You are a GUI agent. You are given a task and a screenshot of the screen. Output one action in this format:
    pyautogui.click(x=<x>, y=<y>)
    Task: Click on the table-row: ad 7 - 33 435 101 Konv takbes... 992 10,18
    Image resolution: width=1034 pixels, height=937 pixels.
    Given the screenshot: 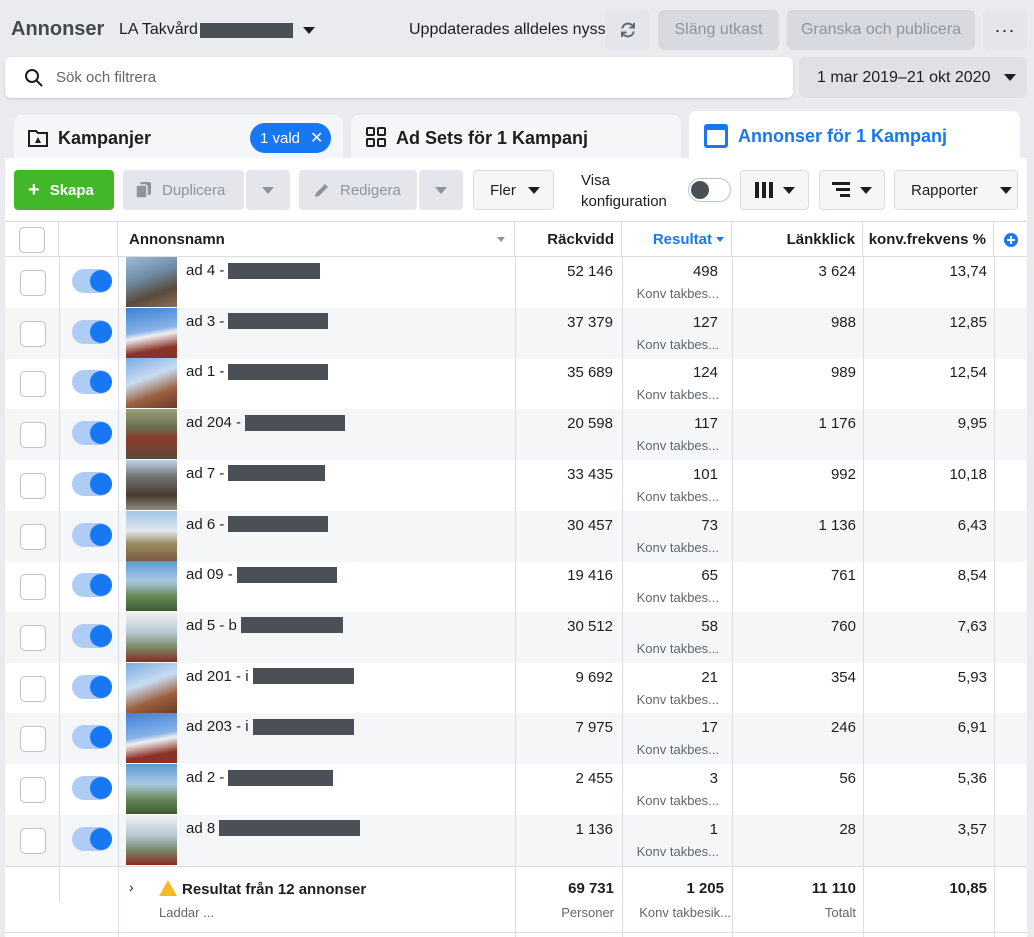 What is the action you would take?
    pyautogui.click(x=516, y=485)
    